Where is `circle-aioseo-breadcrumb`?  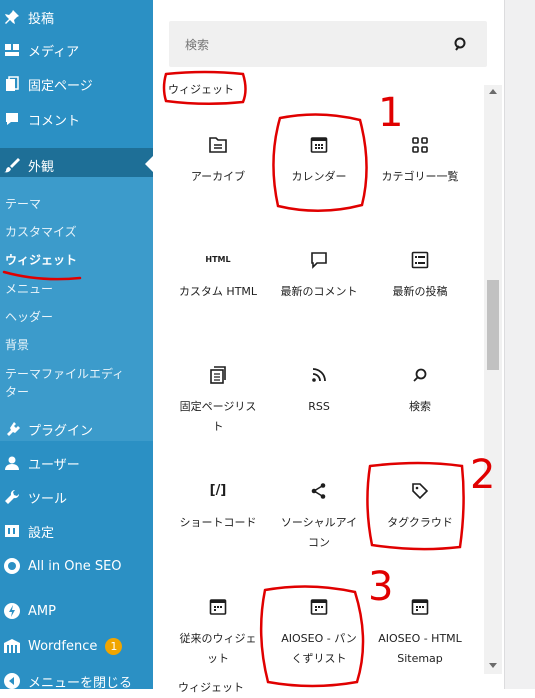
circle-aioseo-breadcrumb is located at coordinates (312, 636).